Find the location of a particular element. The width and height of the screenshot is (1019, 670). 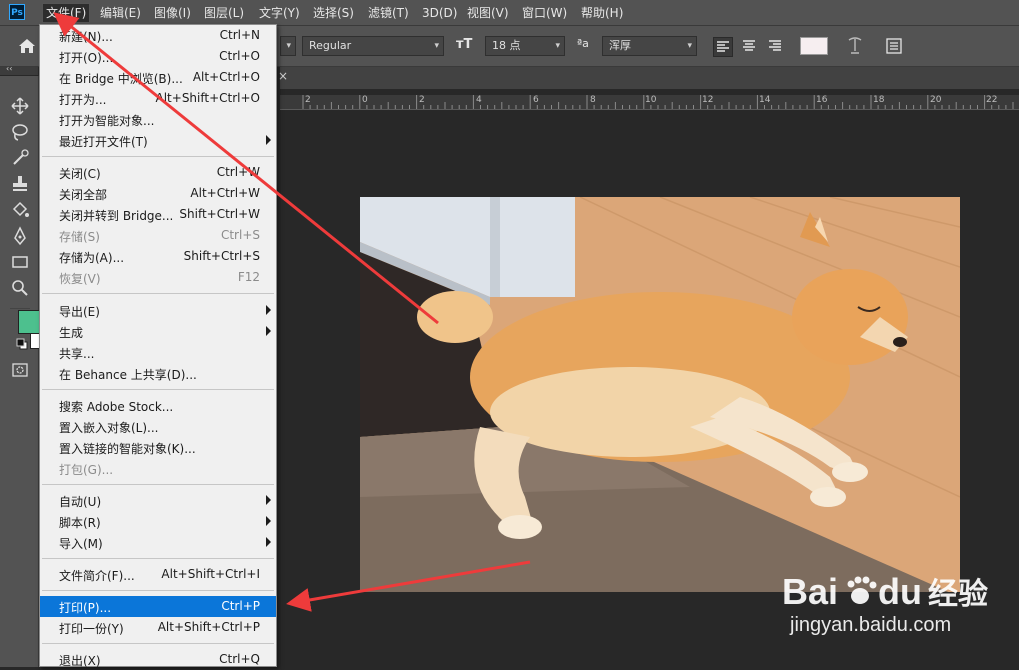

zoom-tool-icon is located at coordinates (20, 288).